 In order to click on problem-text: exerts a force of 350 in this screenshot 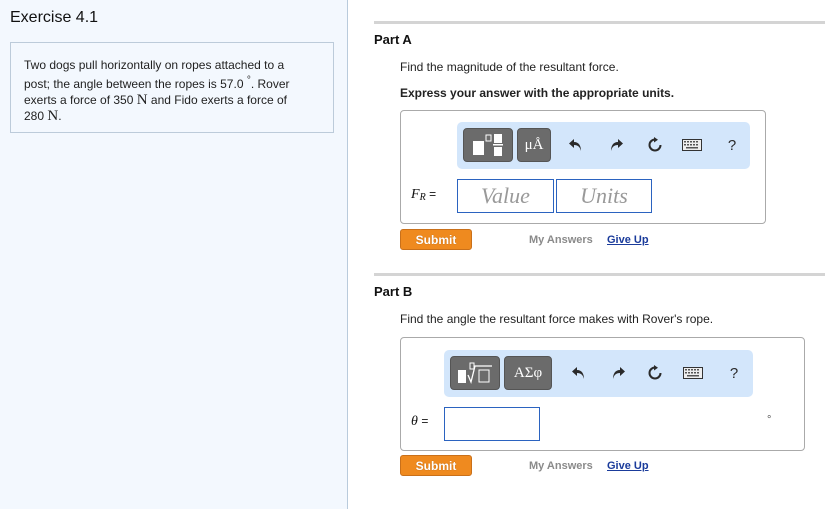, I will do `click(80, 100)`.